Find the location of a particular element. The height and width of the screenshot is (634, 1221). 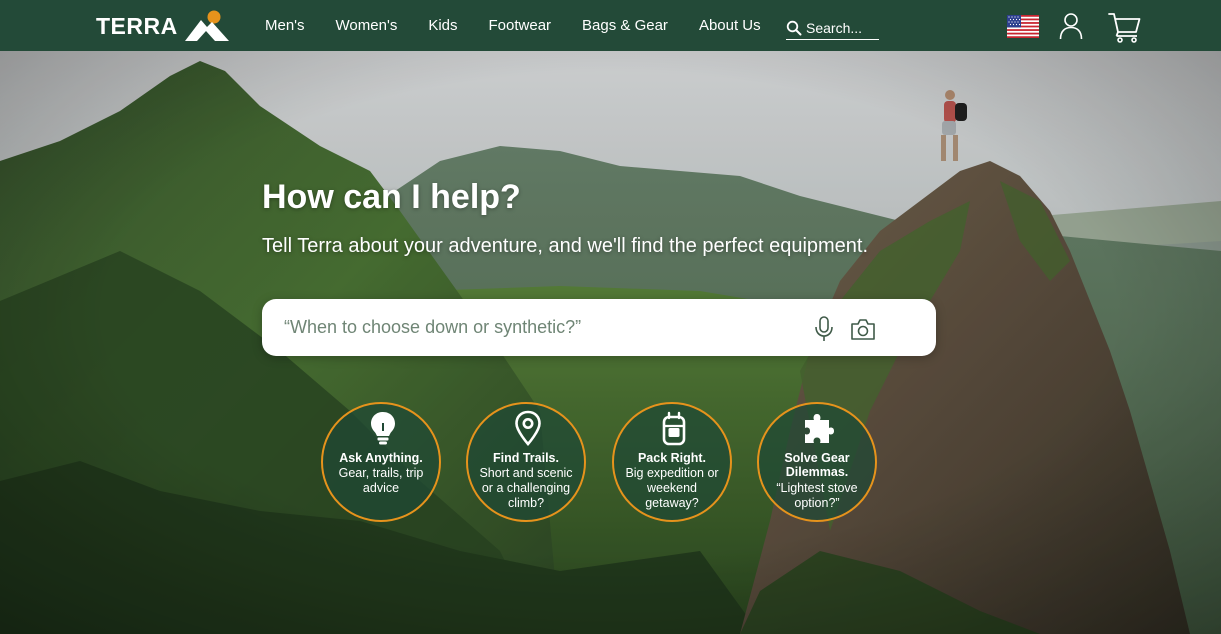

search-icon is located at coordinates (794, 28).